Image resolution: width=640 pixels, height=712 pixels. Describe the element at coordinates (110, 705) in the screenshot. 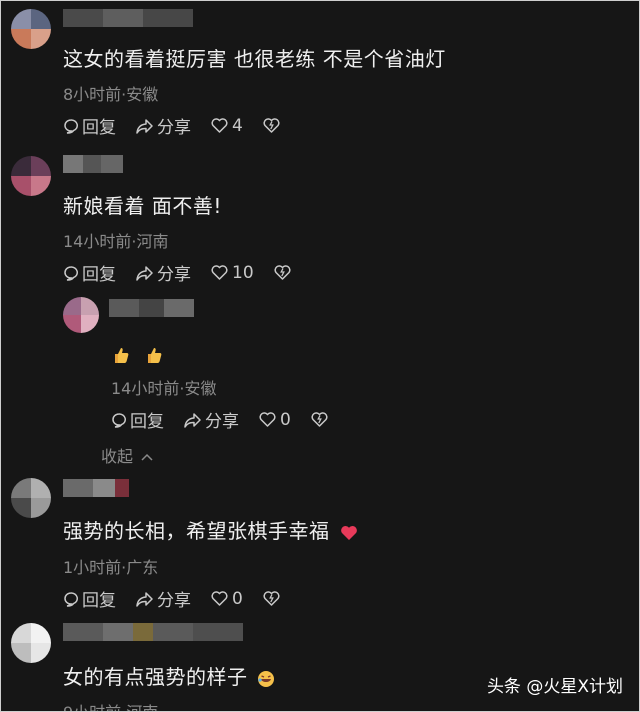

I see `comment-meta: 9小时前·河南` at that location.